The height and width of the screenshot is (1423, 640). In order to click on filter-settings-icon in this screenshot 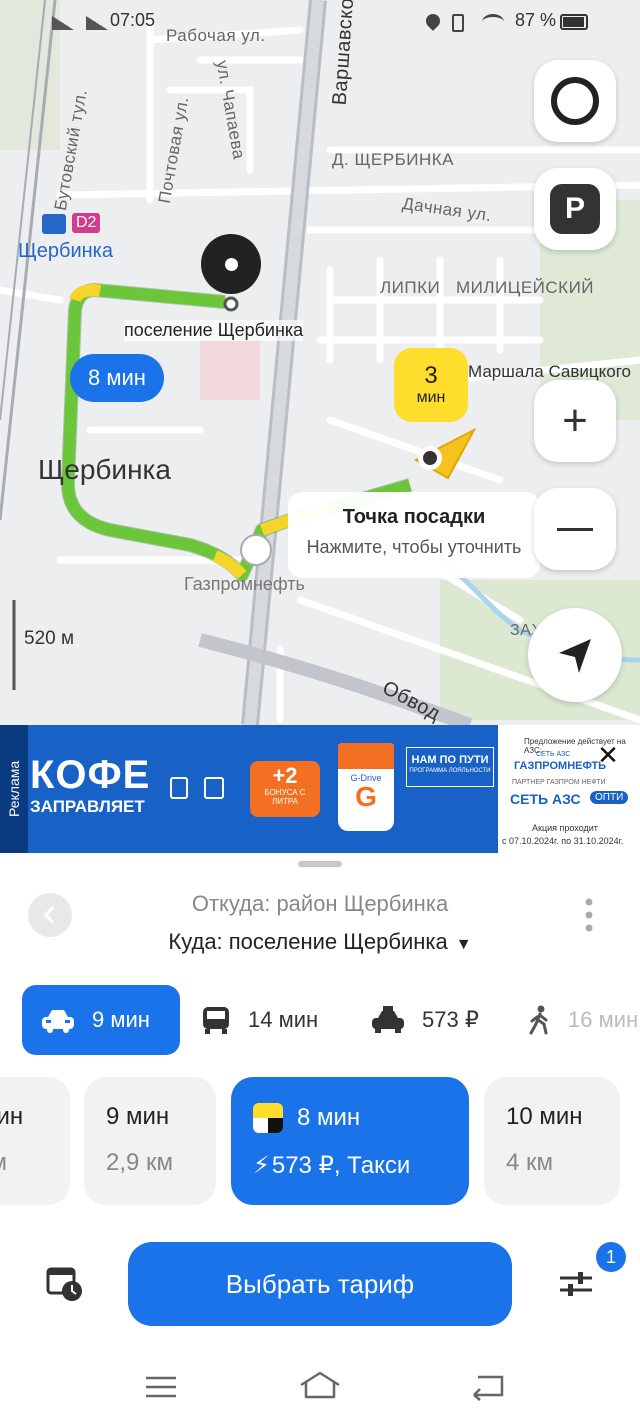, I will do `click(576, 1284)`.